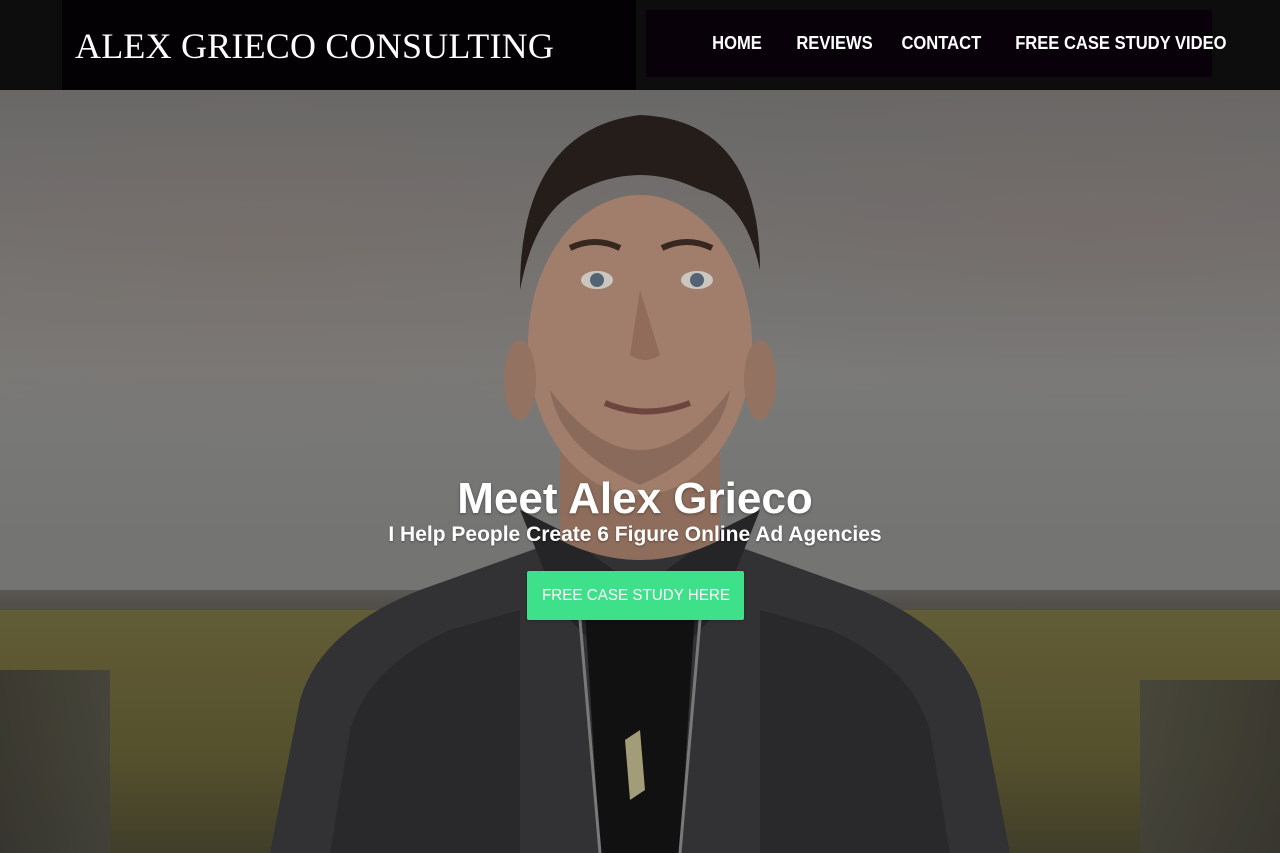  What do you see at coordinates (737, 43) in the screenshot?
I see `nav-home-link: HOME` at bounding box center [737, 43].